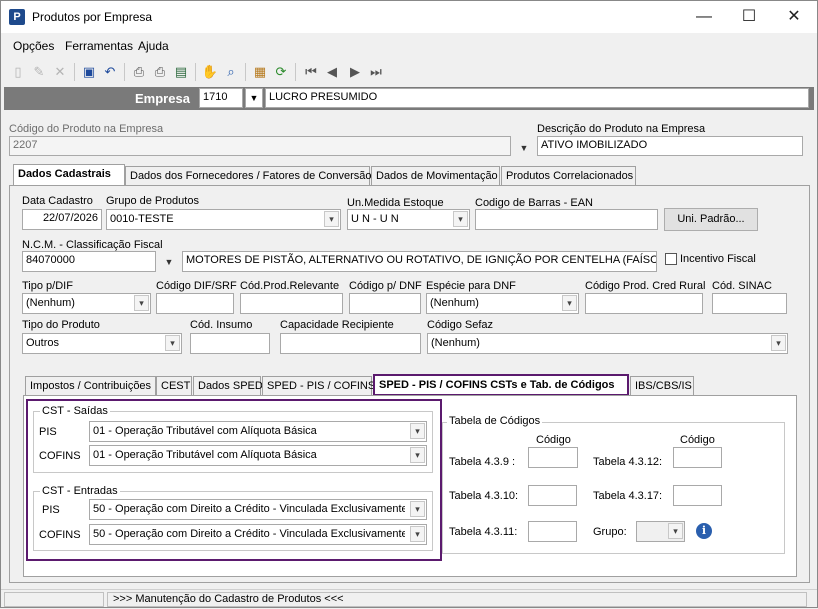 The height and width of the screenshot is (609, 818). What do you see at coordinates (376, 72) in the screenshot?
I see `last-record-icon: ⏭` at bounding box center [376, 72].